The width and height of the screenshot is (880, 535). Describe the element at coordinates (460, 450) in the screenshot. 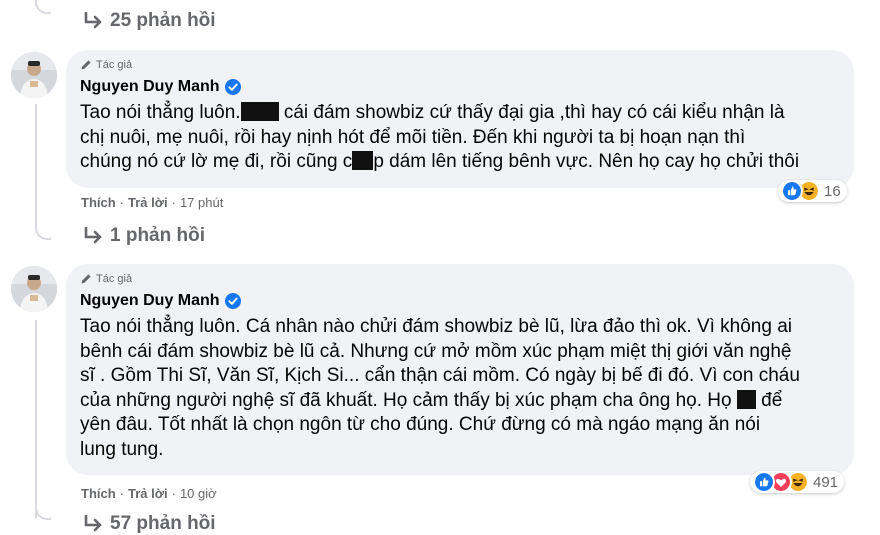

I see `comment-line: lung tung.` at that location.